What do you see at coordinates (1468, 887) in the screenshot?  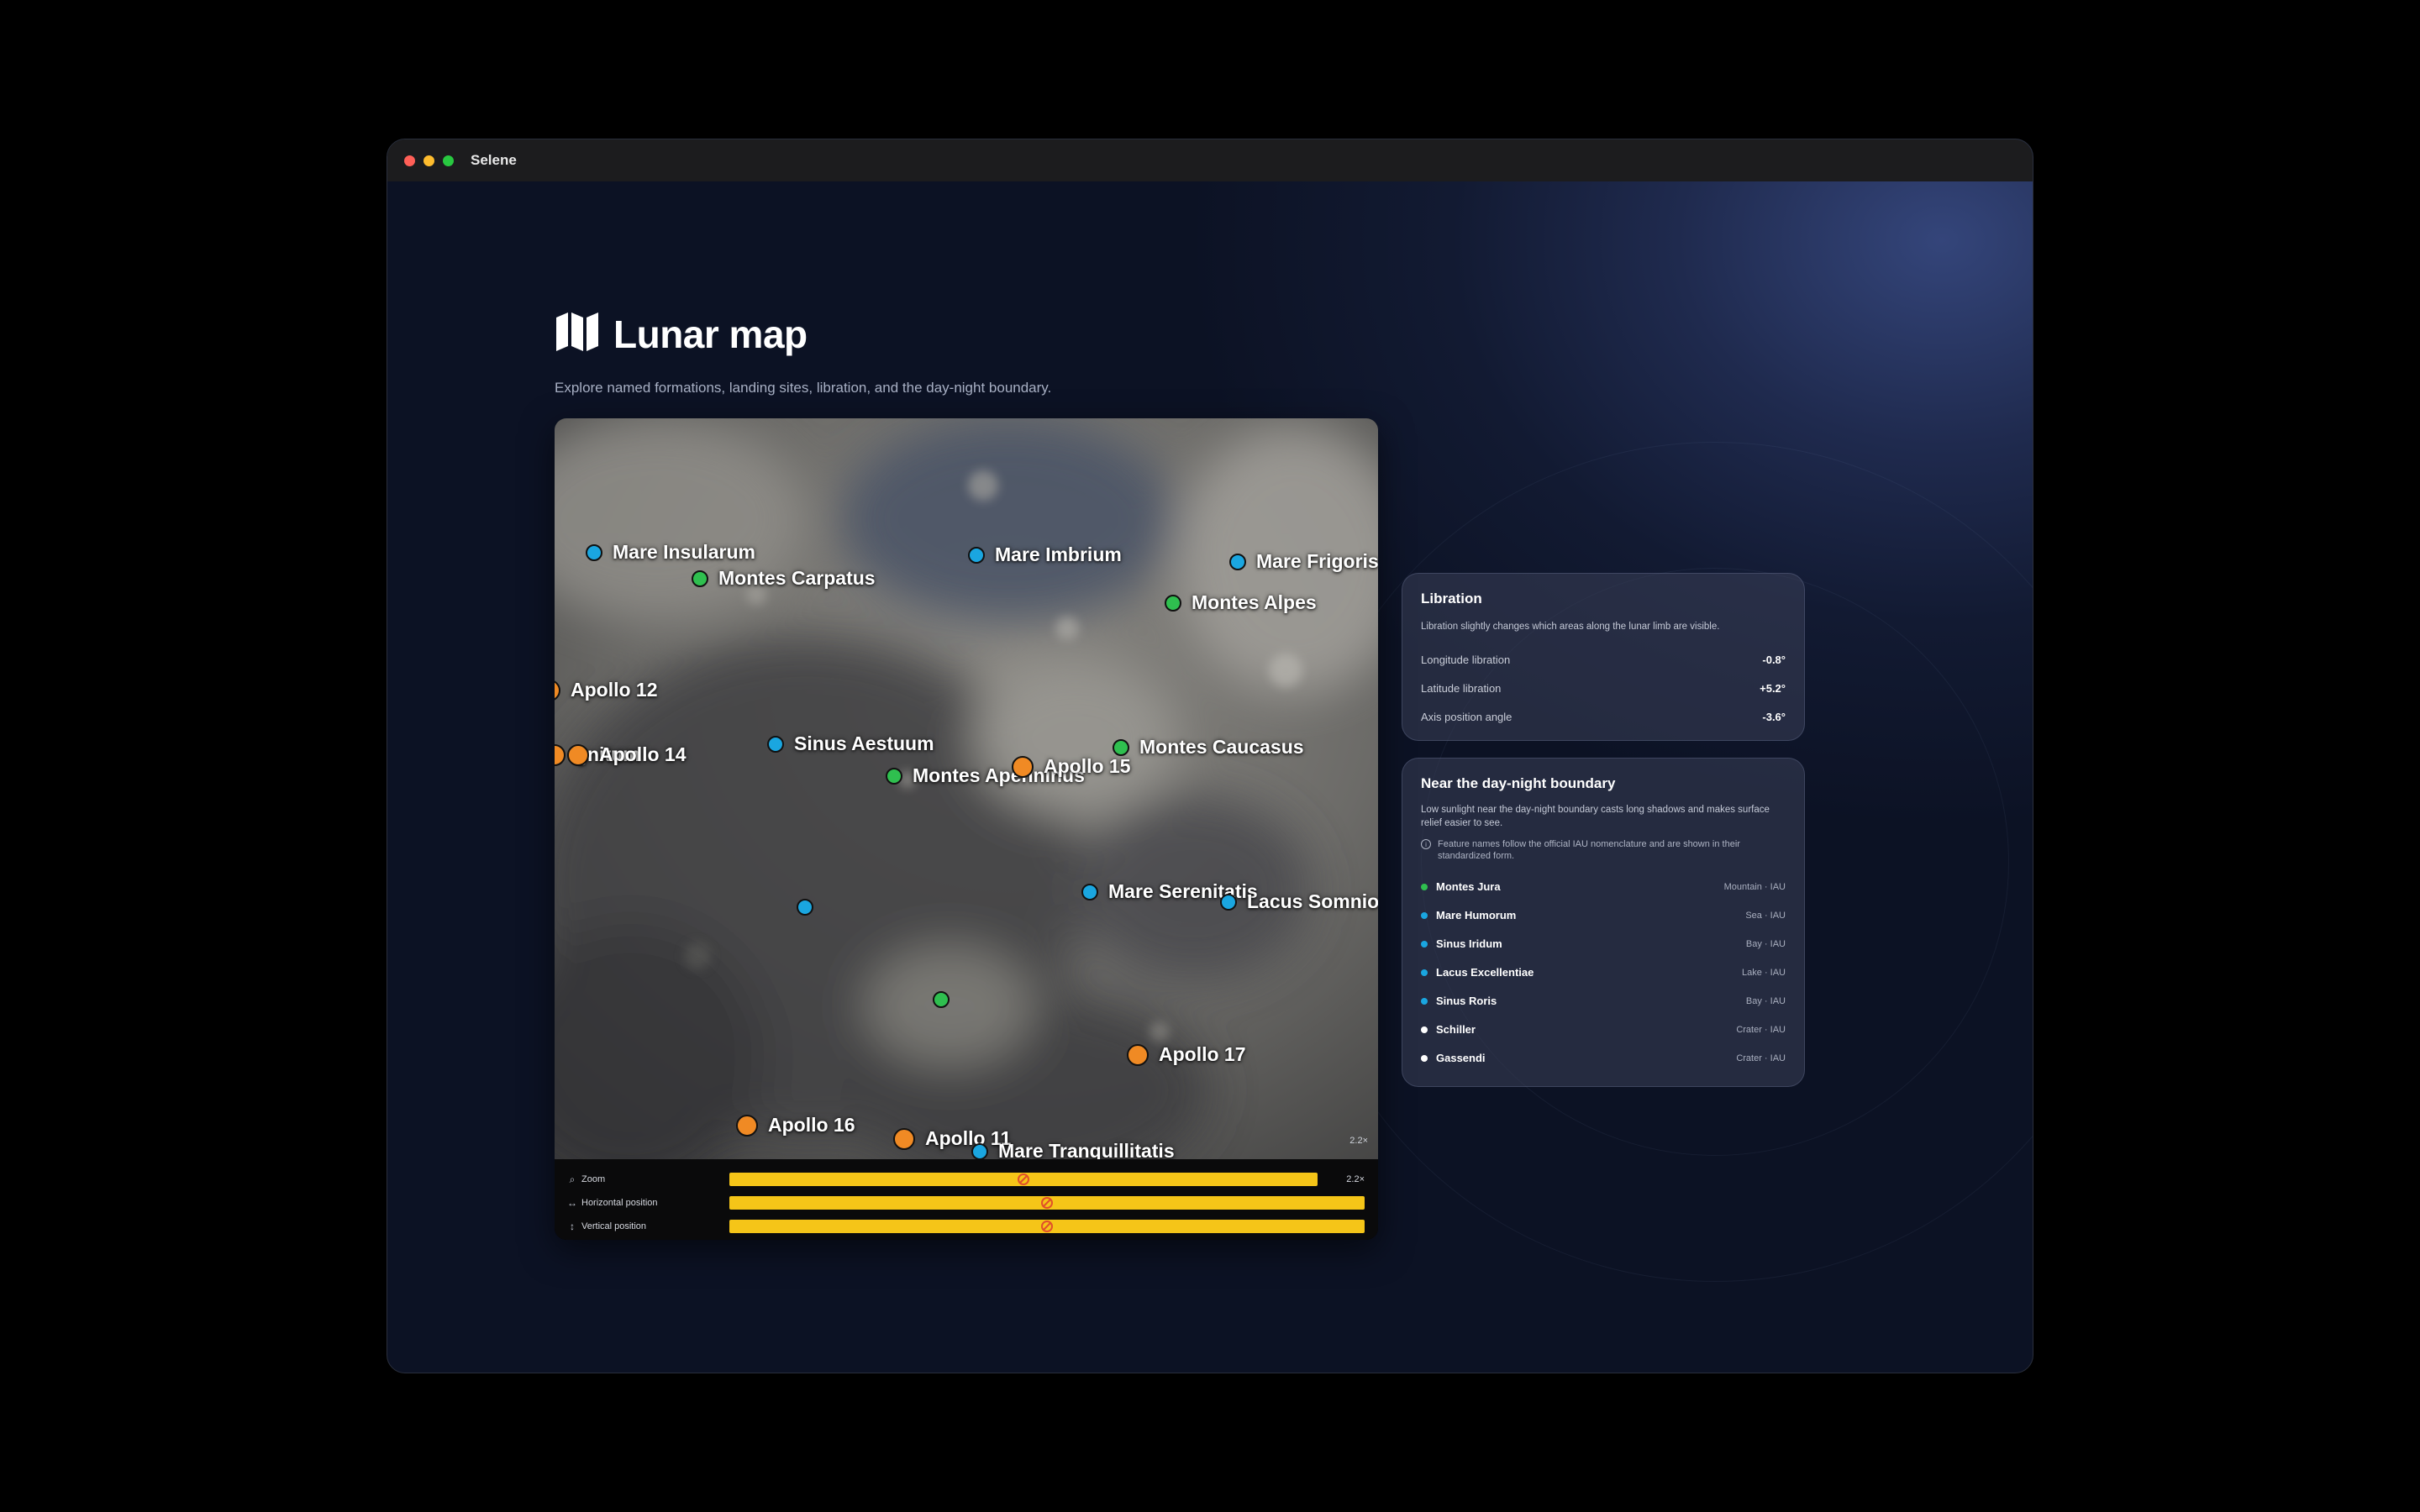 I see `feature-name: Montes Jura` at bounding box center [1468, 887].